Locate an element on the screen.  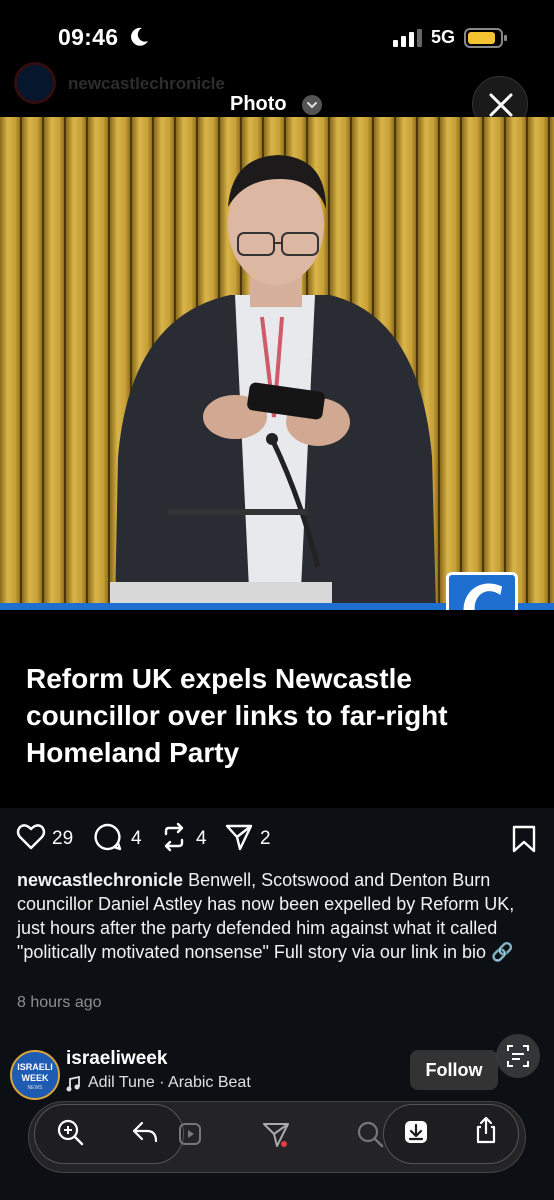
post-actions: 29 4 4 2 is located at coordinates (277, 839).